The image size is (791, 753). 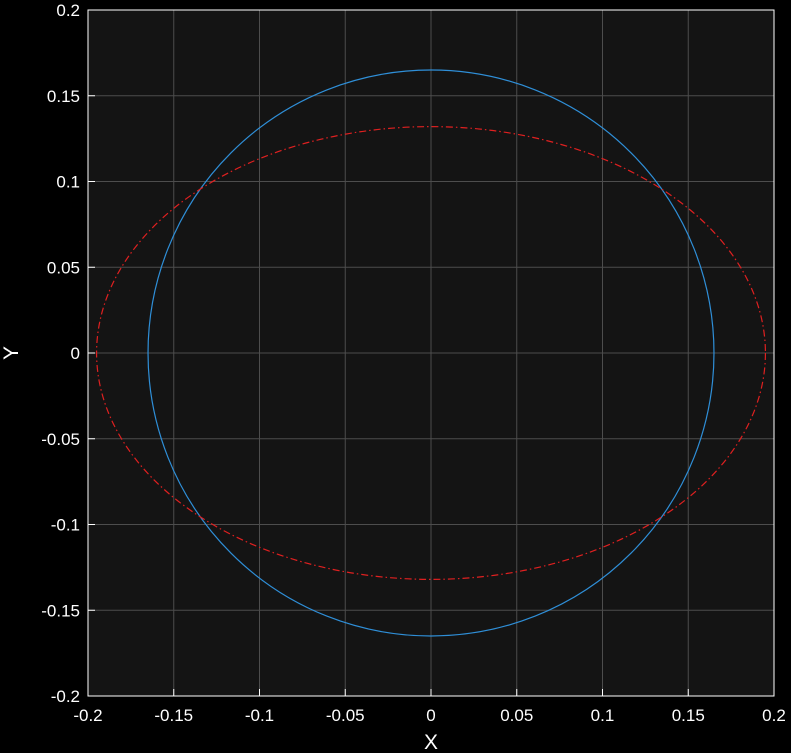 What do you see at coordinates (11, 353) in the screenshot?
I see `y-axis-label: Y` at bounding box center [11, 353].